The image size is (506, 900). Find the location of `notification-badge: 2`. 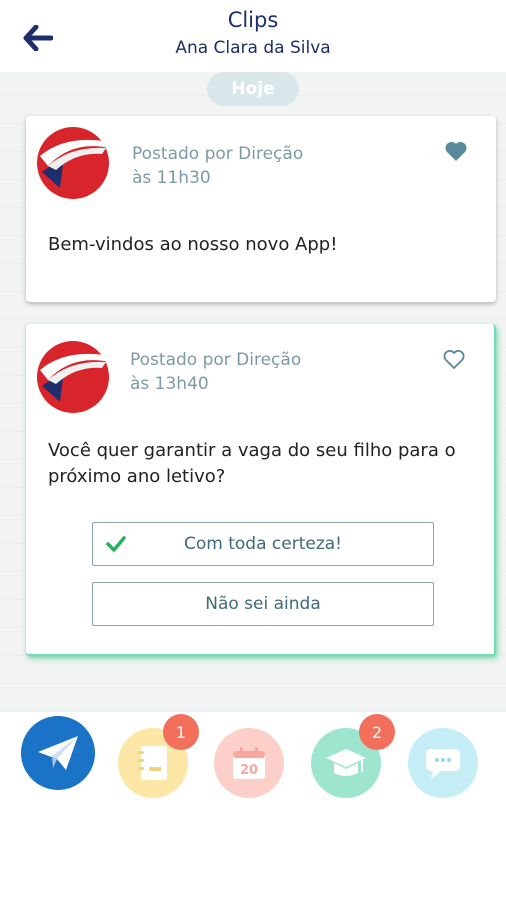

notification-badge: 2 is located at coordinates (377, 732).